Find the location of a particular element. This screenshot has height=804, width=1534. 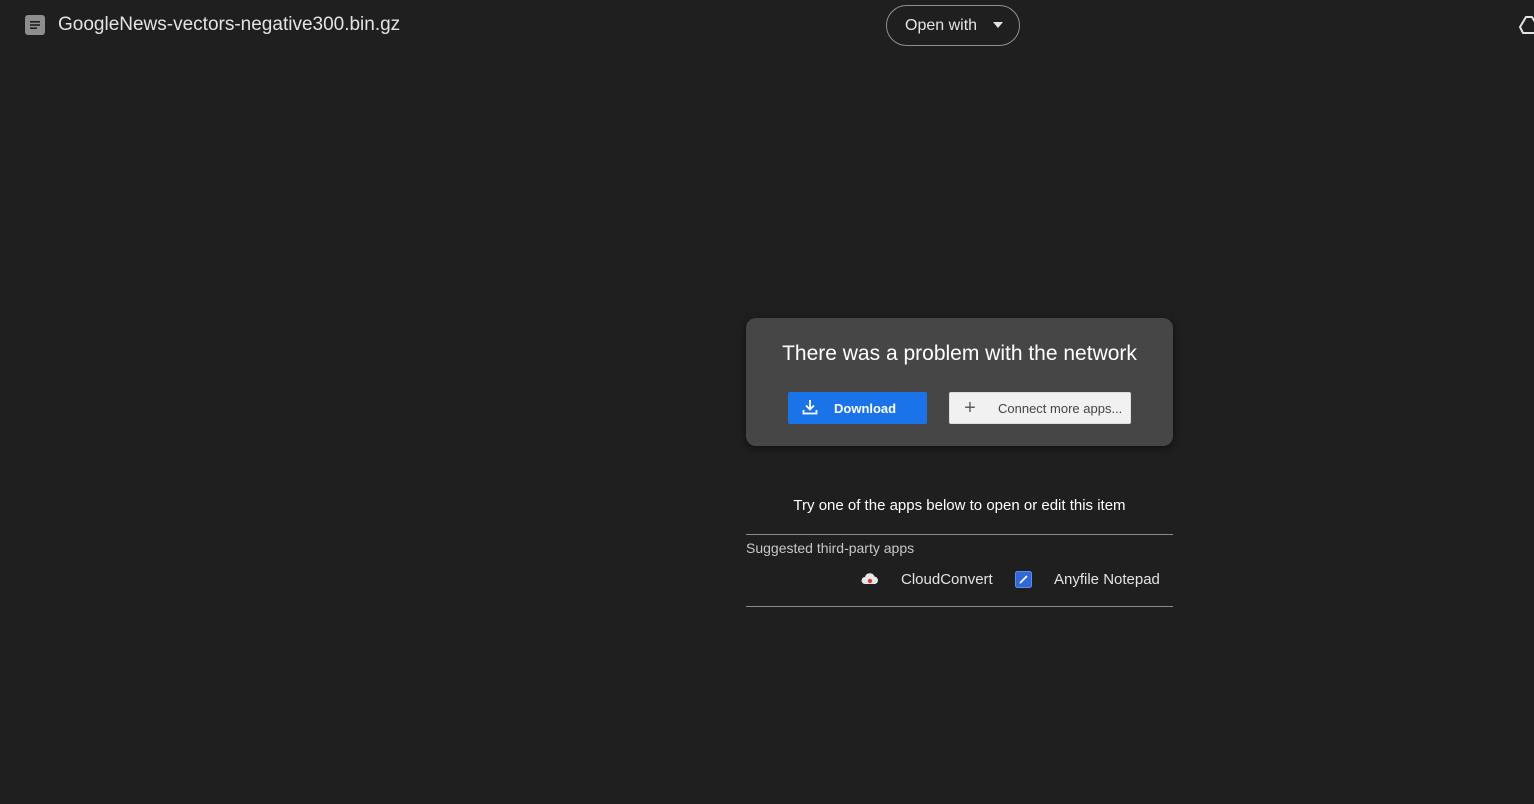

text-document-icon is located at coordinates (35, 25).